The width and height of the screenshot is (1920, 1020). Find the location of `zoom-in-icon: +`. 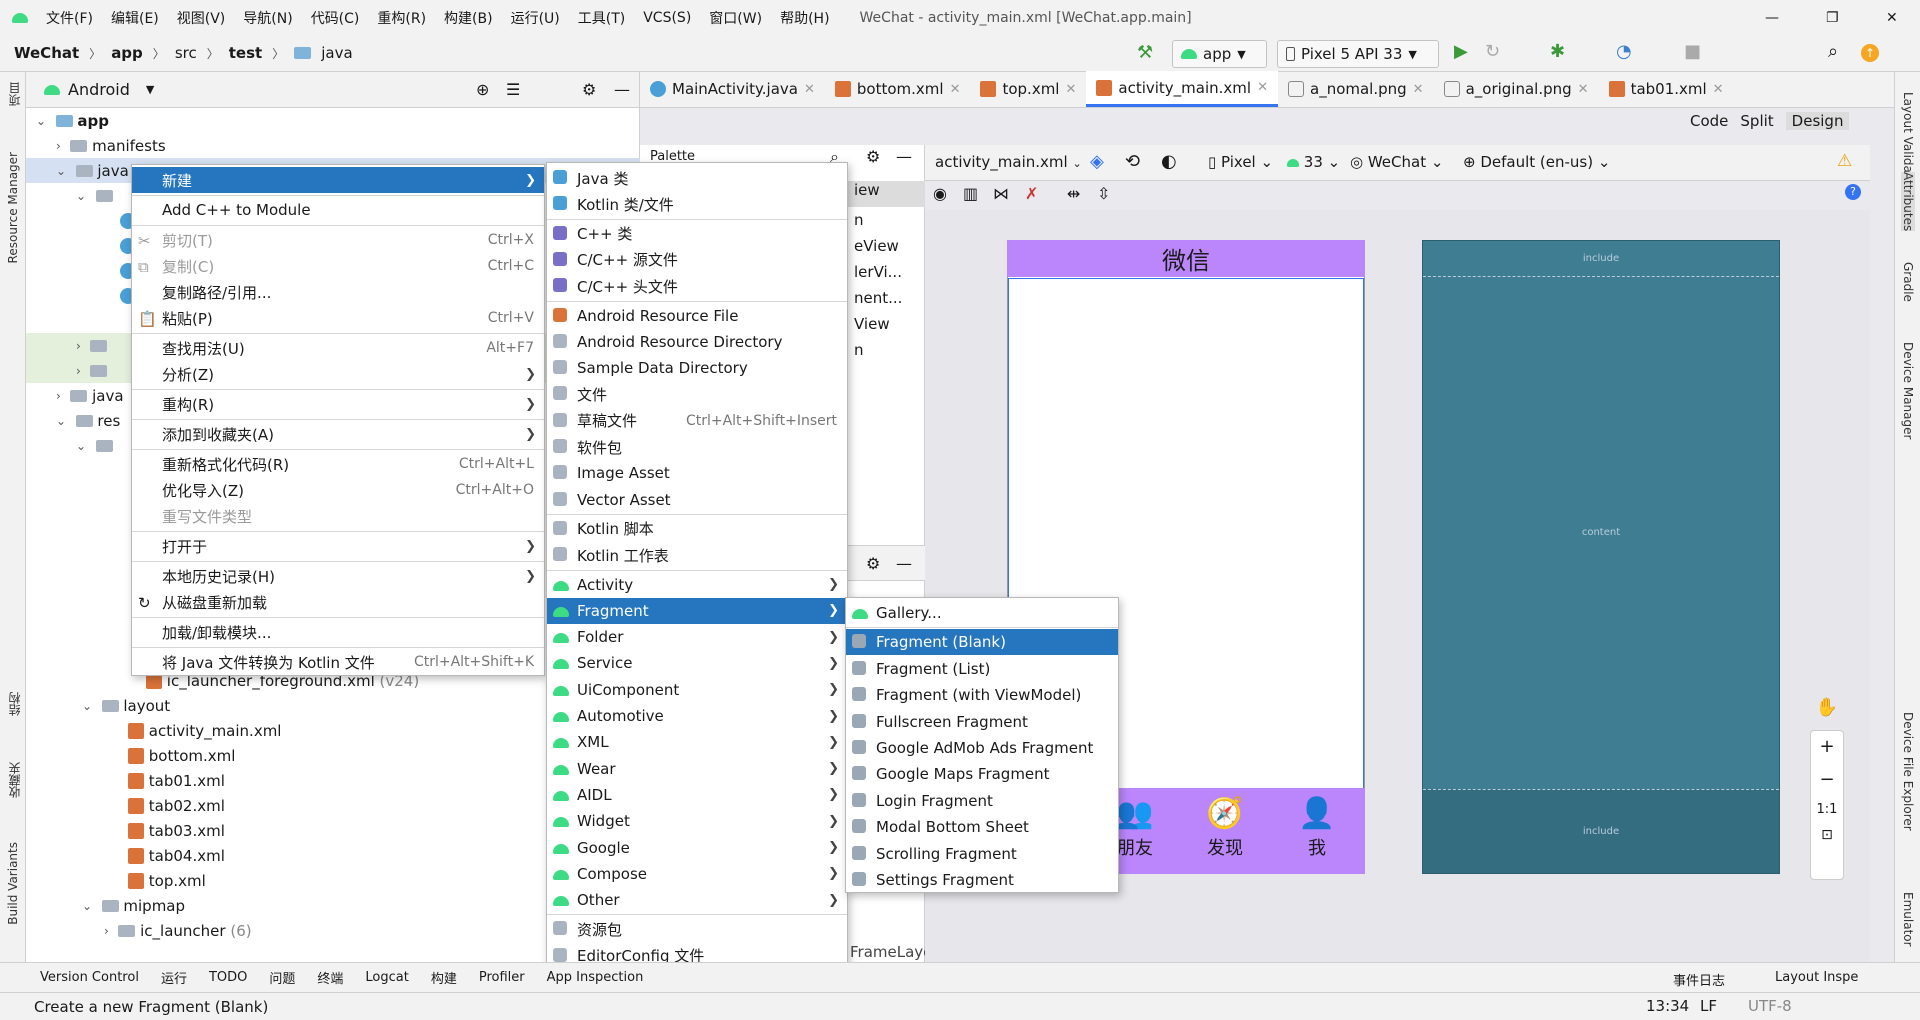

zoom-in-icon: + is located at coordinates (1827, 746).